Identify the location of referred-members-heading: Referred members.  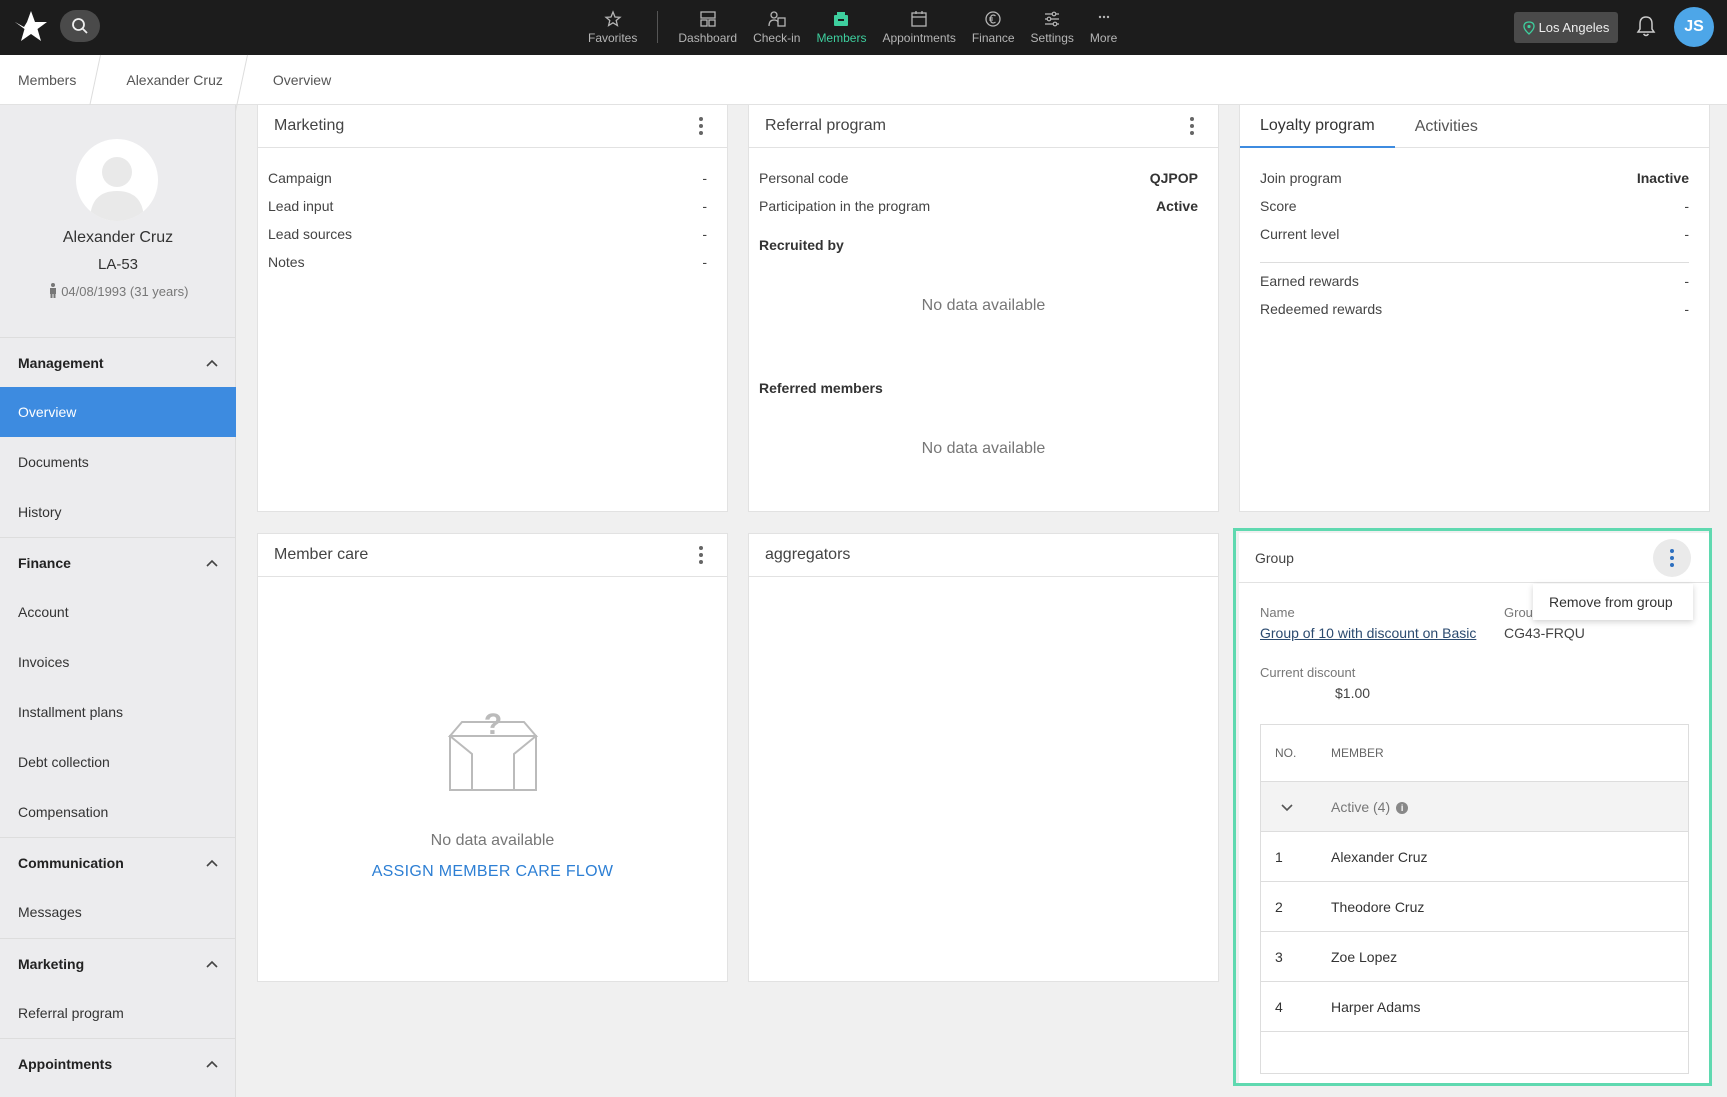
(821, 388).